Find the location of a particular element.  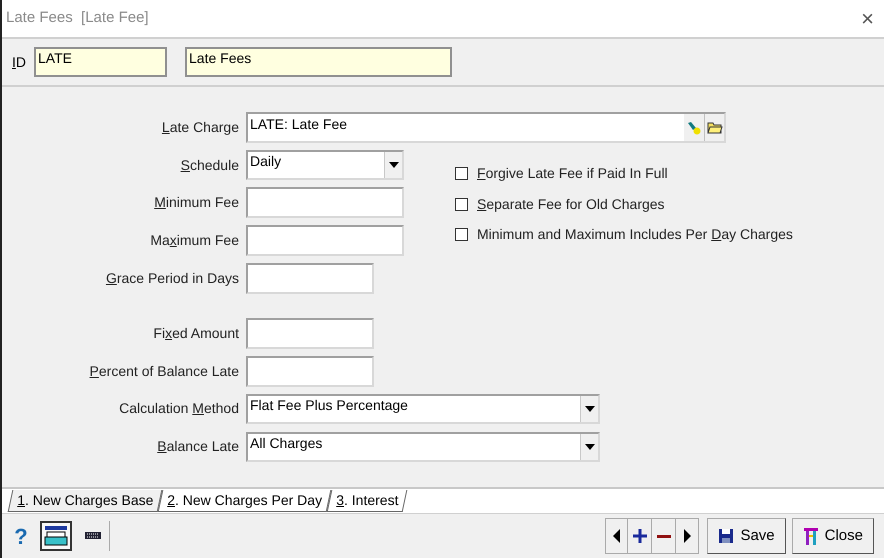

print-button is located at coordinates (56, 536).